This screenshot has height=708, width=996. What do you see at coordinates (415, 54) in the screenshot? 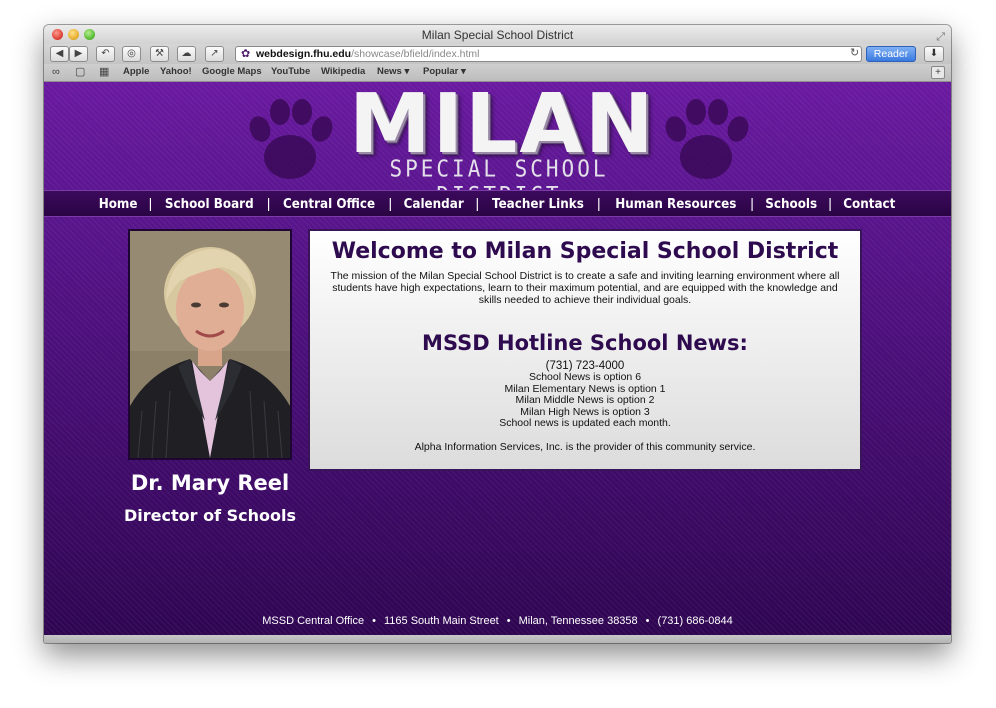
I see `url-path: /showcase/bfield/index.html` at bounding box center [415, 54].